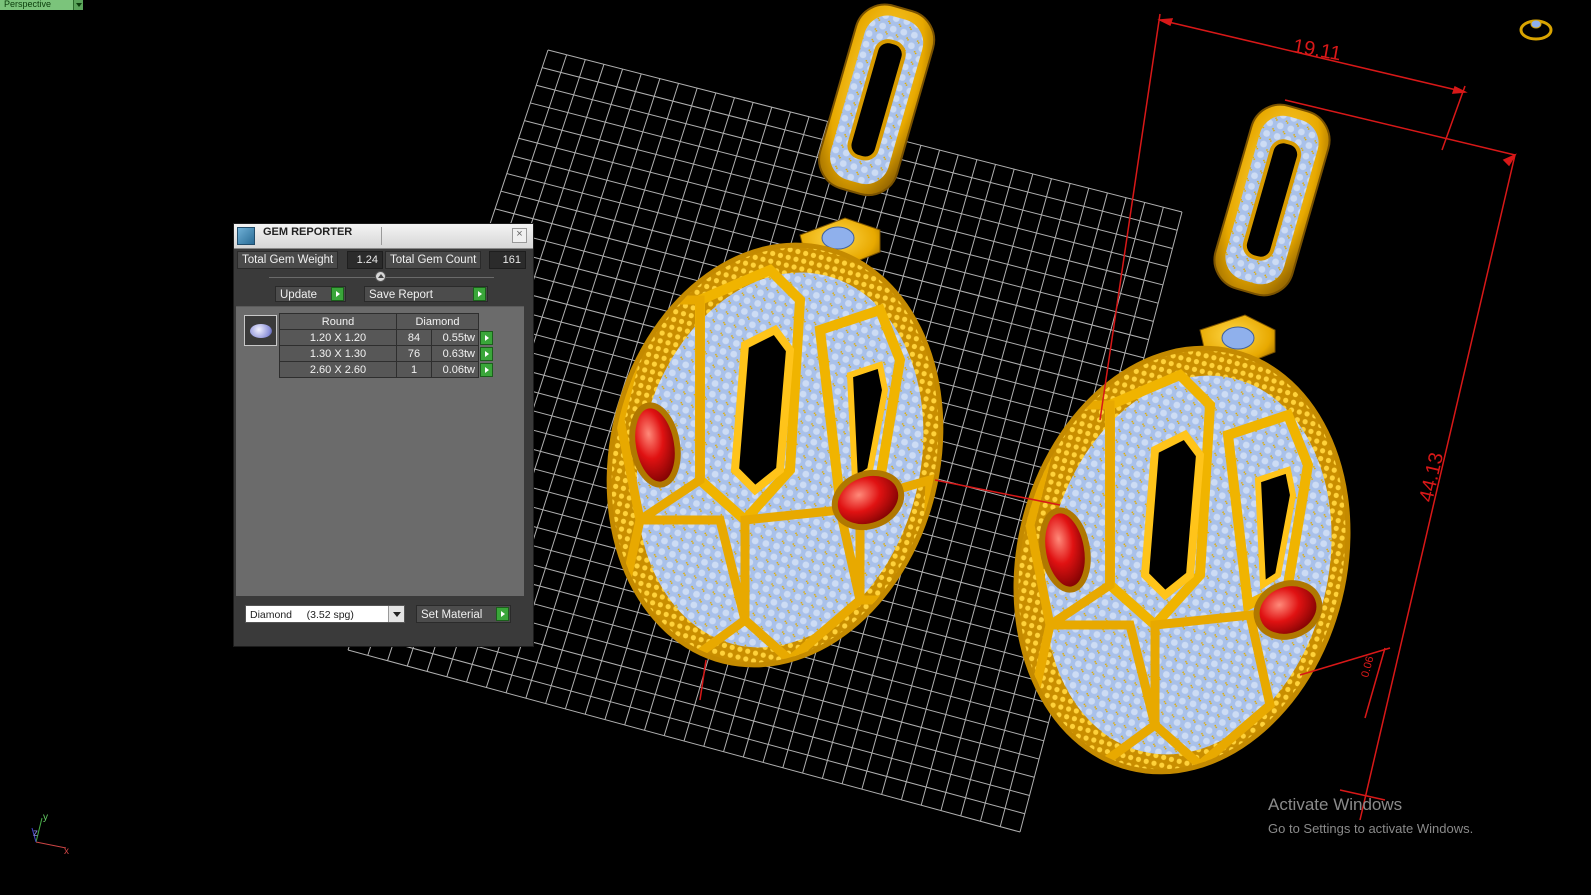  I want to click on material-select-value: Diamond (3.52 spg), so click(302, 615).